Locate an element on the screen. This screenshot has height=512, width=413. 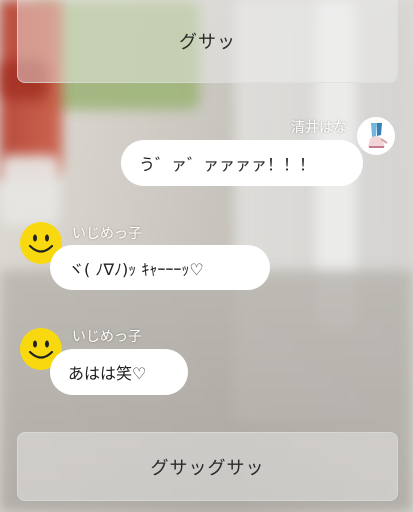
message-text: あはは笑♡ is located at coordinates (107, 373).